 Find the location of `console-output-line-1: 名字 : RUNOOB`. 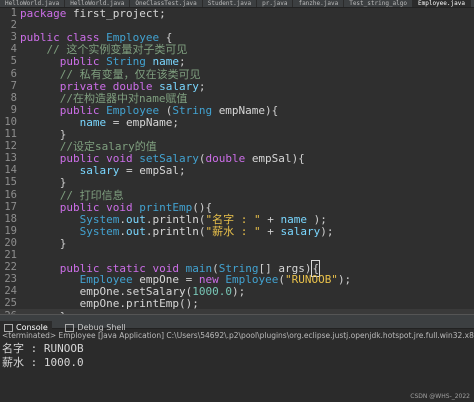

console-output-line-1: 名字 : RUNOOB is located at coordinates (43, 348).